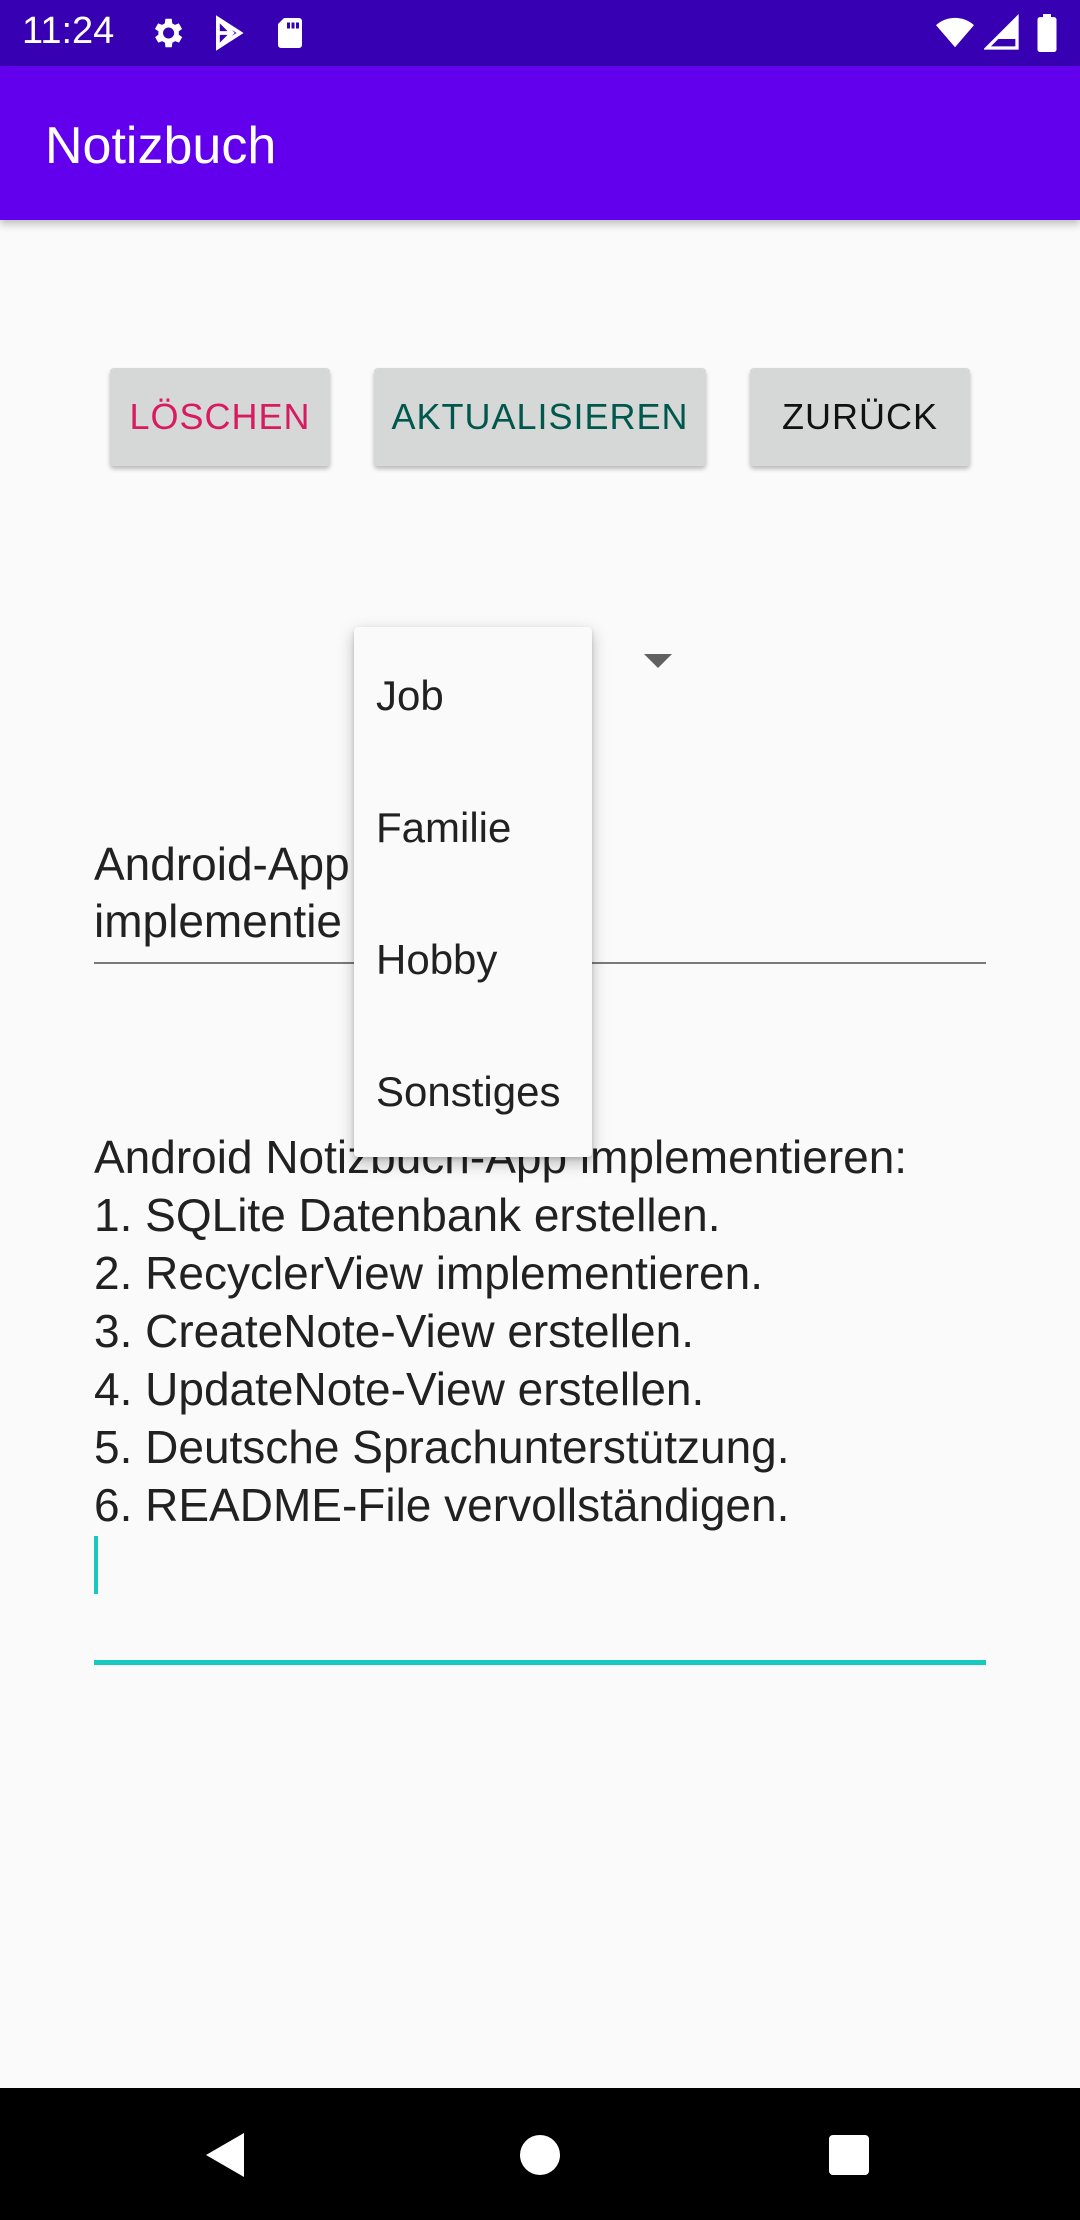 This screenshot has width=1080, height=2220. I want to click on spinner-dropdown-arrow-icon, so click(658, 661).